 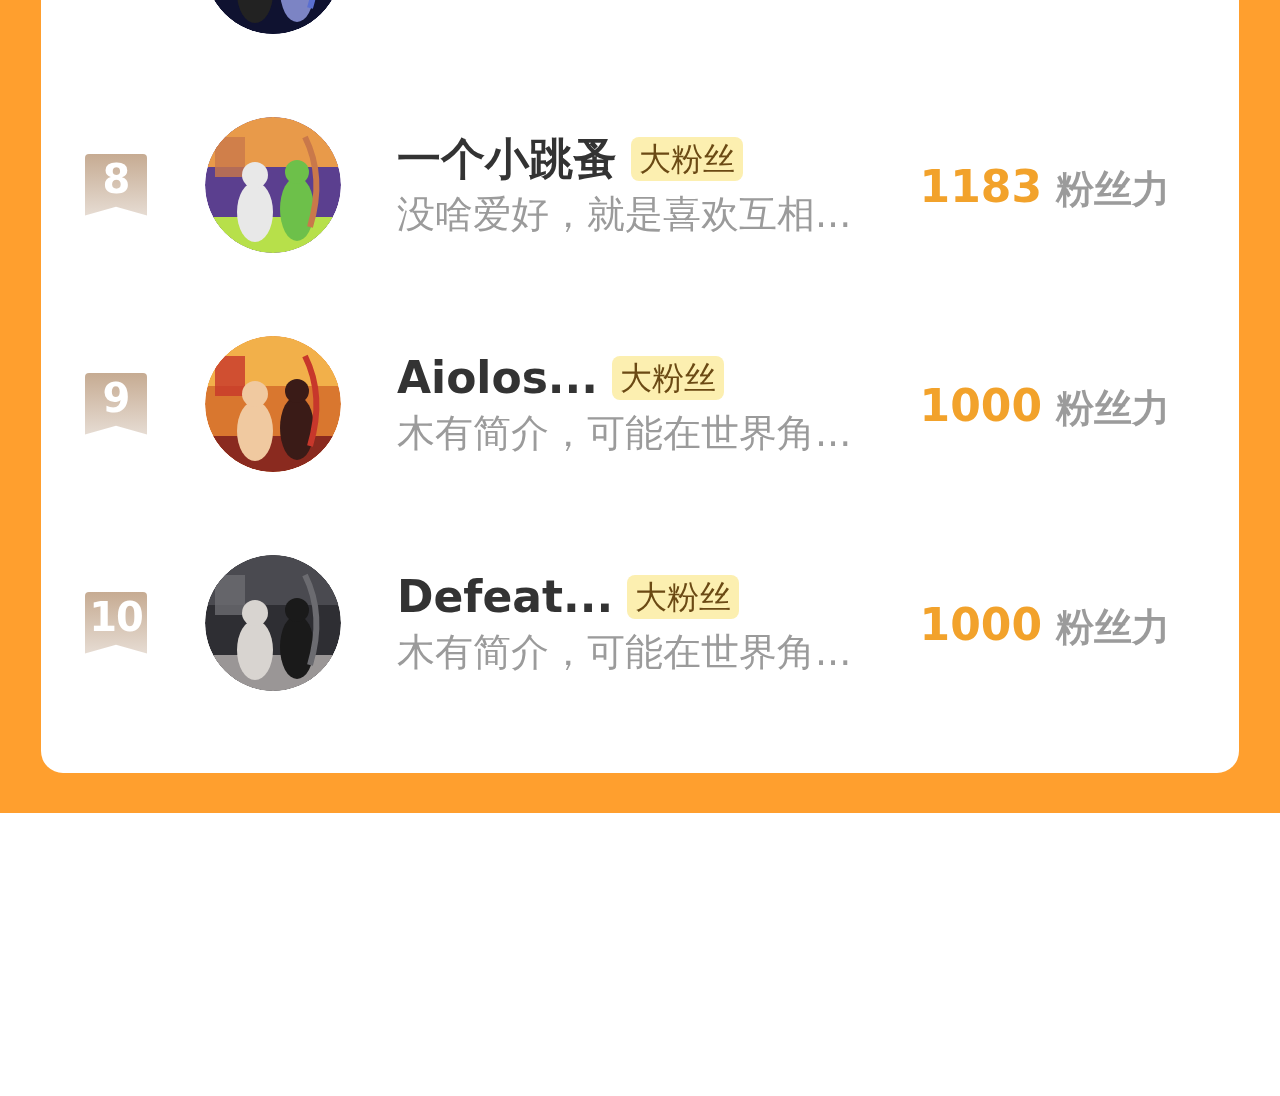 What do you see at coordinates (507, 158) in the screenshot?
I see `user-name: 一个小跳蚤` at bounding box center [507, 158].